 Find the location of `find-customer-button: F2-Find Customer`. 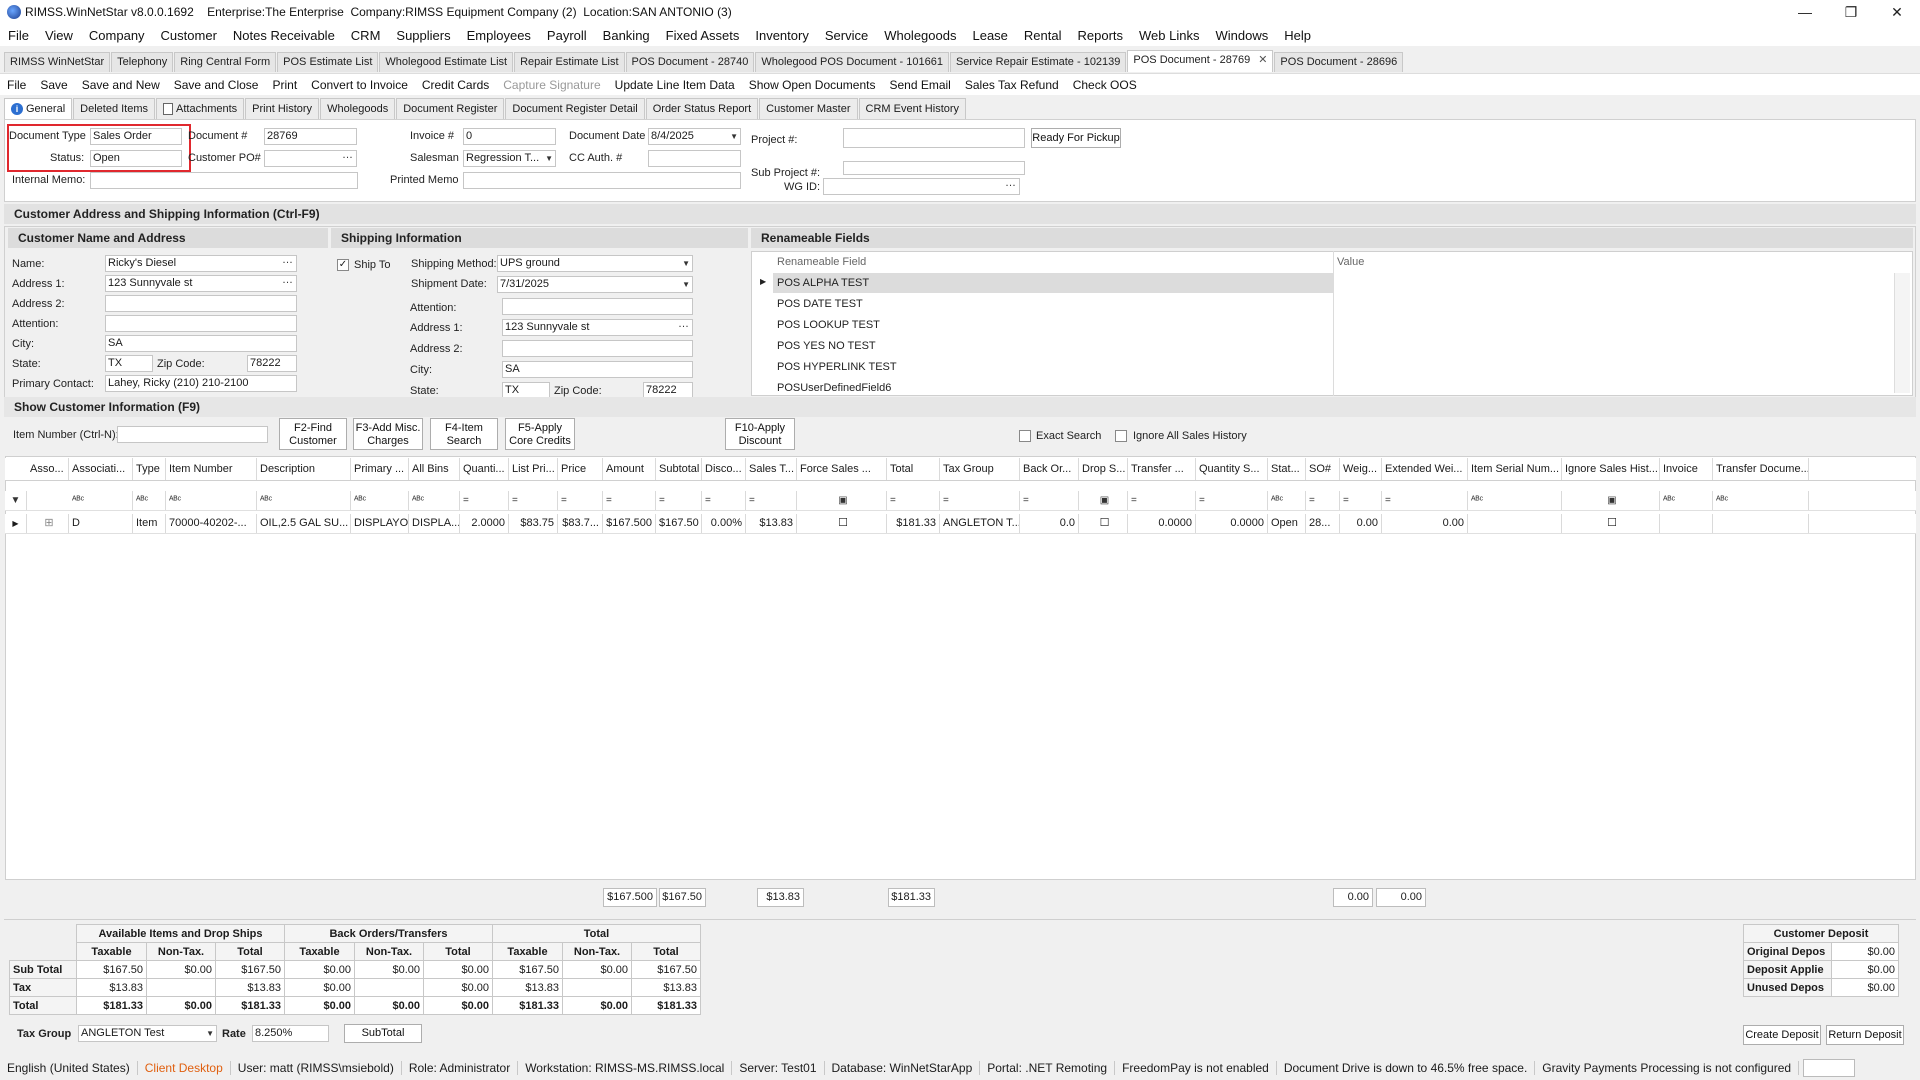

find-customer-button: F2-Find Customer is located at coordinates (313, 434).